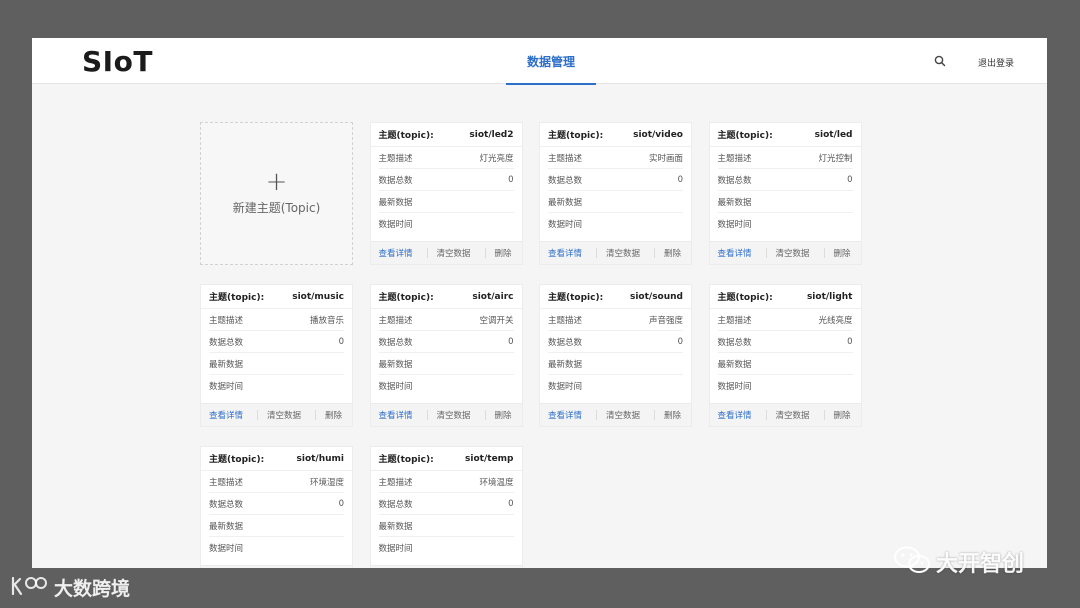 The height and width of the screenshot is (608, 1080). I want to click on topic-name: siot/humi, so click(320, 458).